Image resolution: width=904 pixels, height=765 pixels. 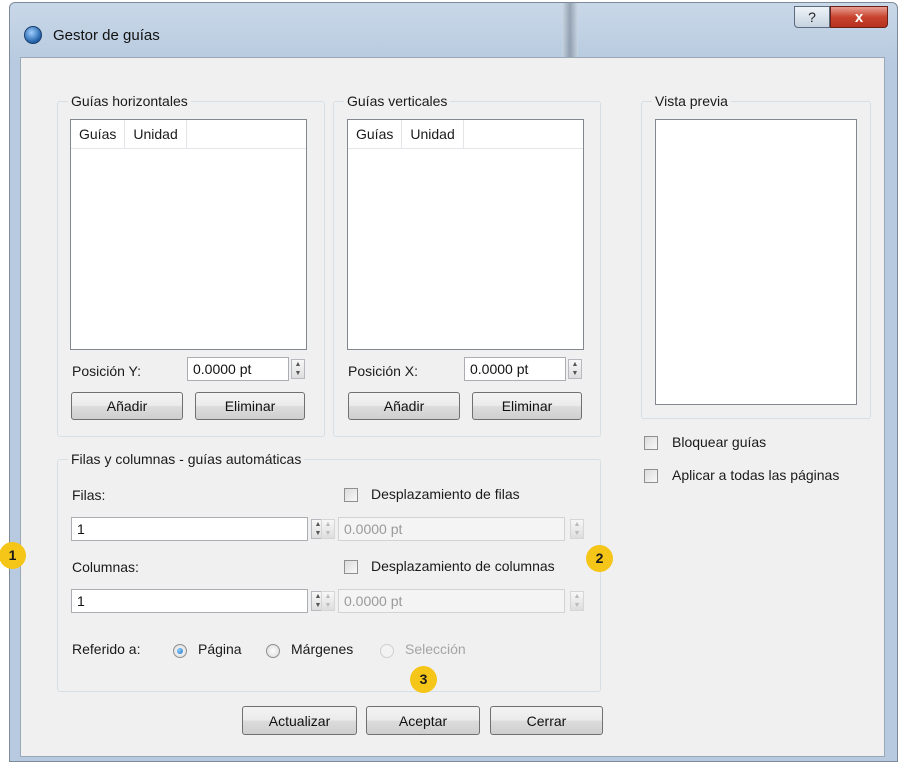 I want to click on reference-selection-label: Selección, so click(x=435, y=649).